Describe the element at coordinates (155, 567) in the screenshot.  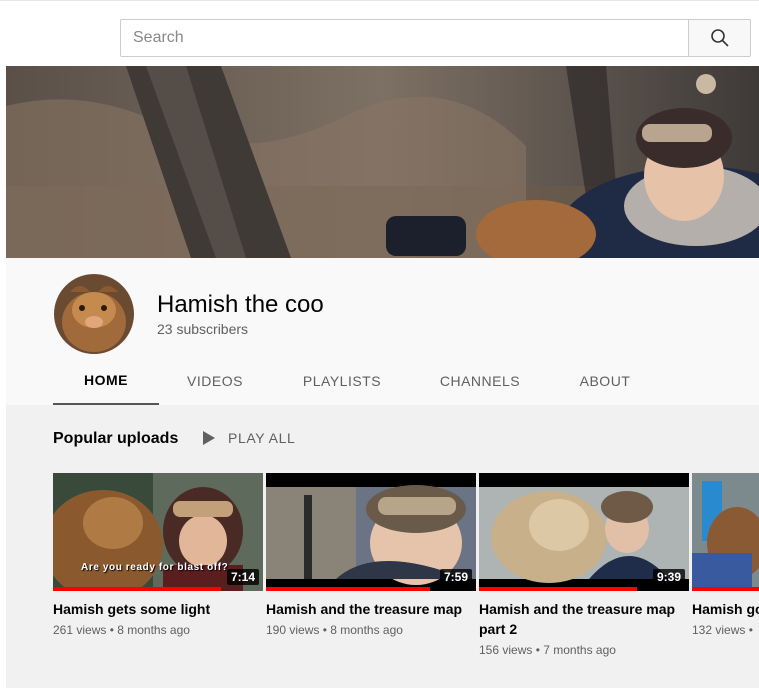
I see `thumbnail-overlay-text: Are you ready for blast off?` at that location.